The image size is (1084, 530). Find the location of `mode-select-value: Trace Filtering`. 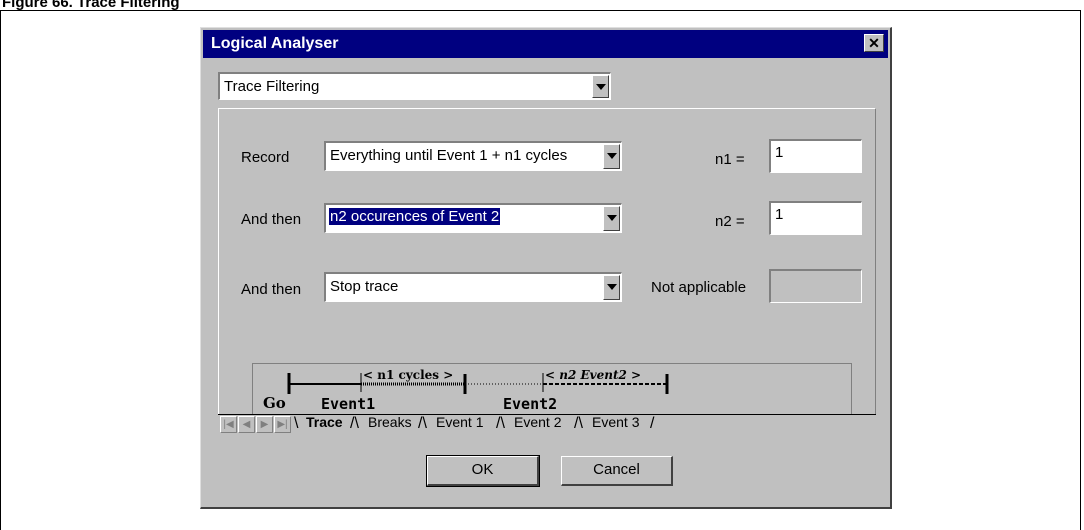

mode-select-value: Trace Filtering is located at coordinates (272, 86).